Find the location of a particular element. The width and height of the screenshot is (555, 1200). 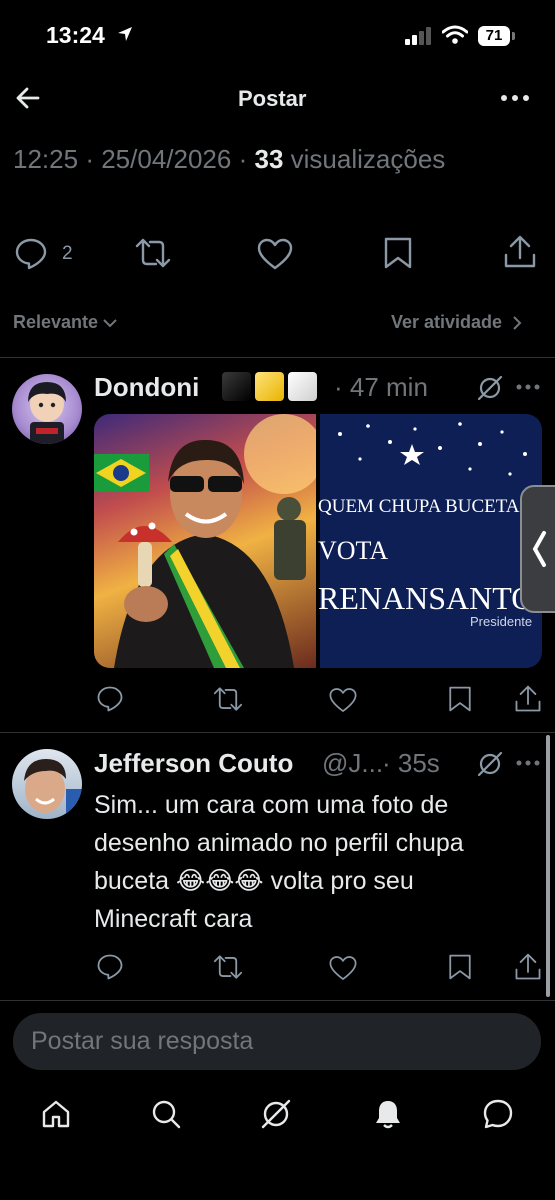

media-image-left is located at coordinates (205, 541).